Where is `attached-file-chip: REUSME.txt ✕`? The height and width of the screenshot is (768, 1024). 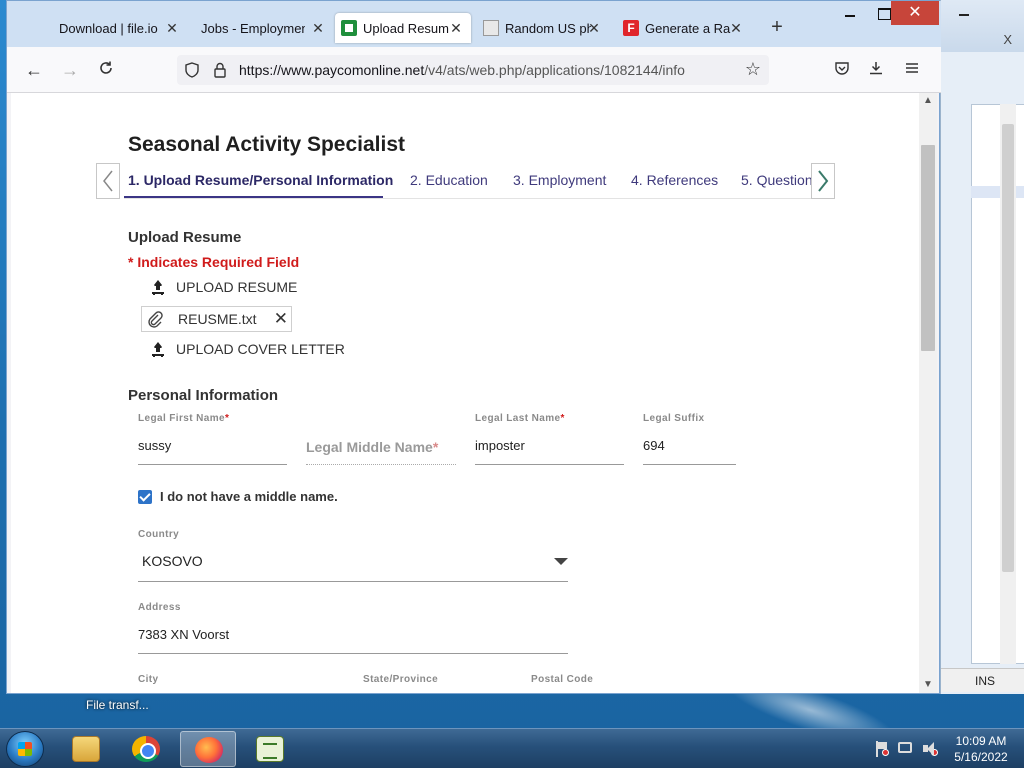
attached-file-chip: REUSME.txt ✕ is located at coordinates (216, 319).